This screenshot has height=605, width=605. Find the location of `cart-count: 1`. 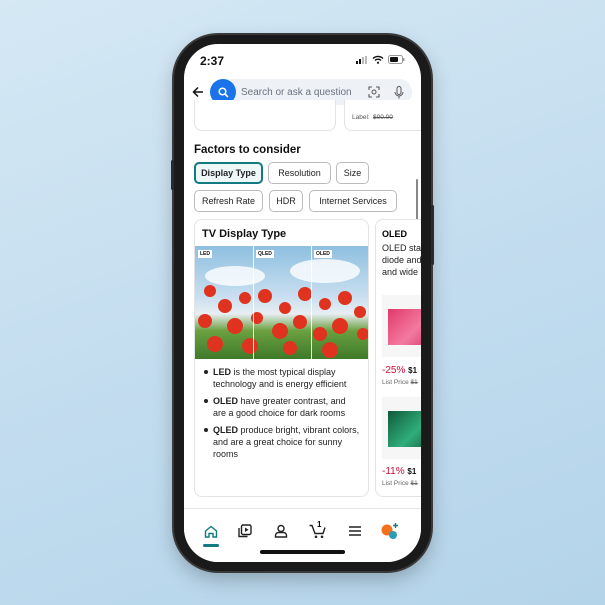

cart-count: 1 is located at coordinates (319, 524).